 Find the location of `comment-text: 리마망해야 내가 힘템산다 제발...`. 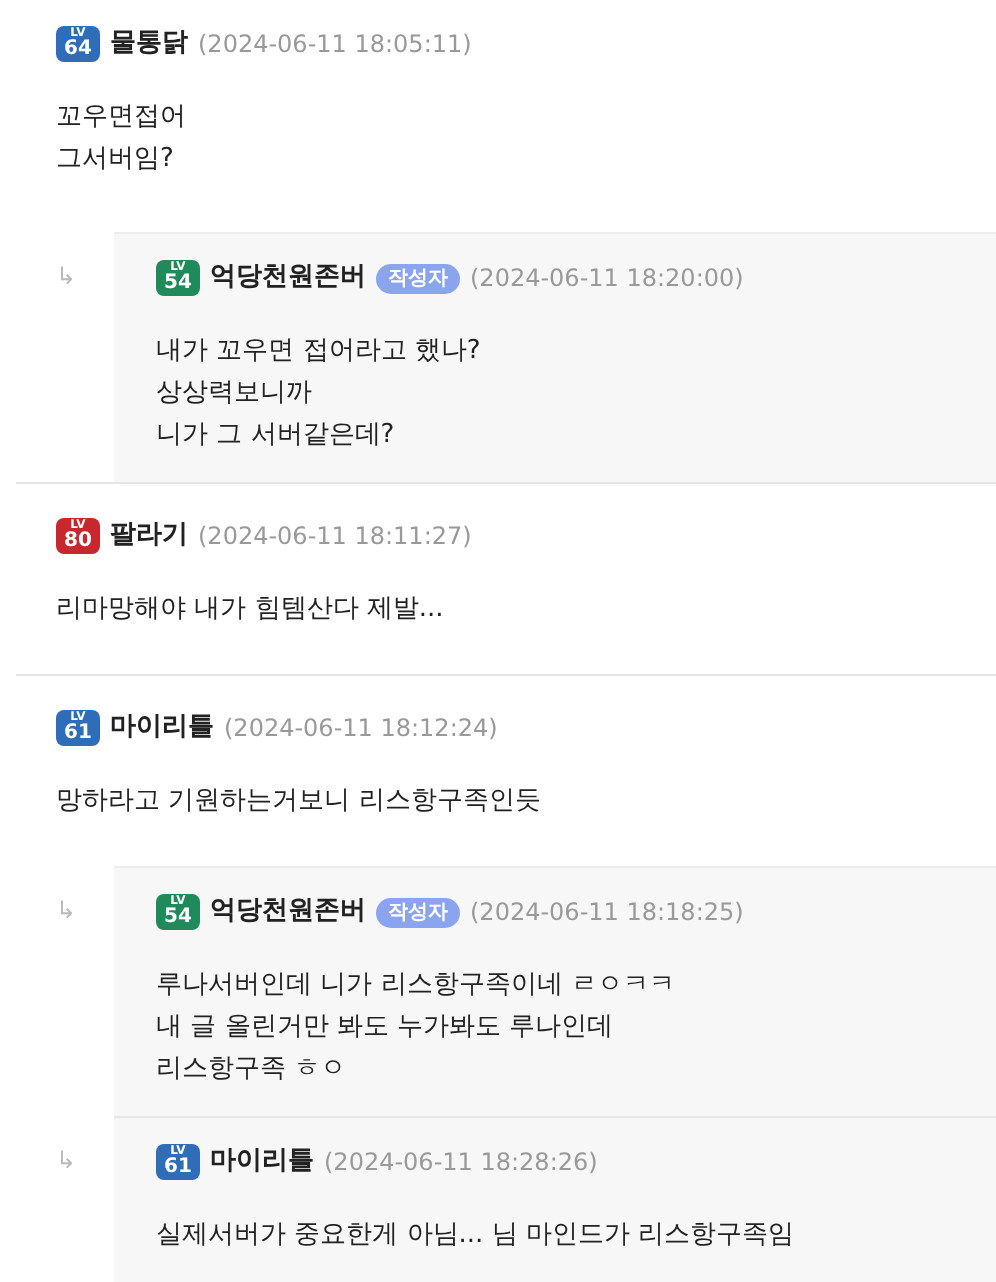

comment-text: 리마망해야 내가 힘템산다 제발... is located at coordinates (251, 610).